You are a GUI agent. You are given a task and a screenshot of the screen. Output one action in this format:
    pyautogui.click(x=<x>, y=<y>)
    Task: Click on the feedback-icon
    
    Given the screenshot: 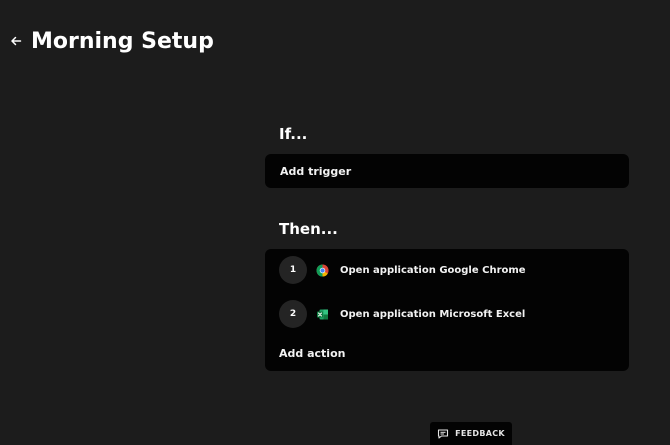 What is the action you would take?
    pyautogui.click(x=443, y=434)
    